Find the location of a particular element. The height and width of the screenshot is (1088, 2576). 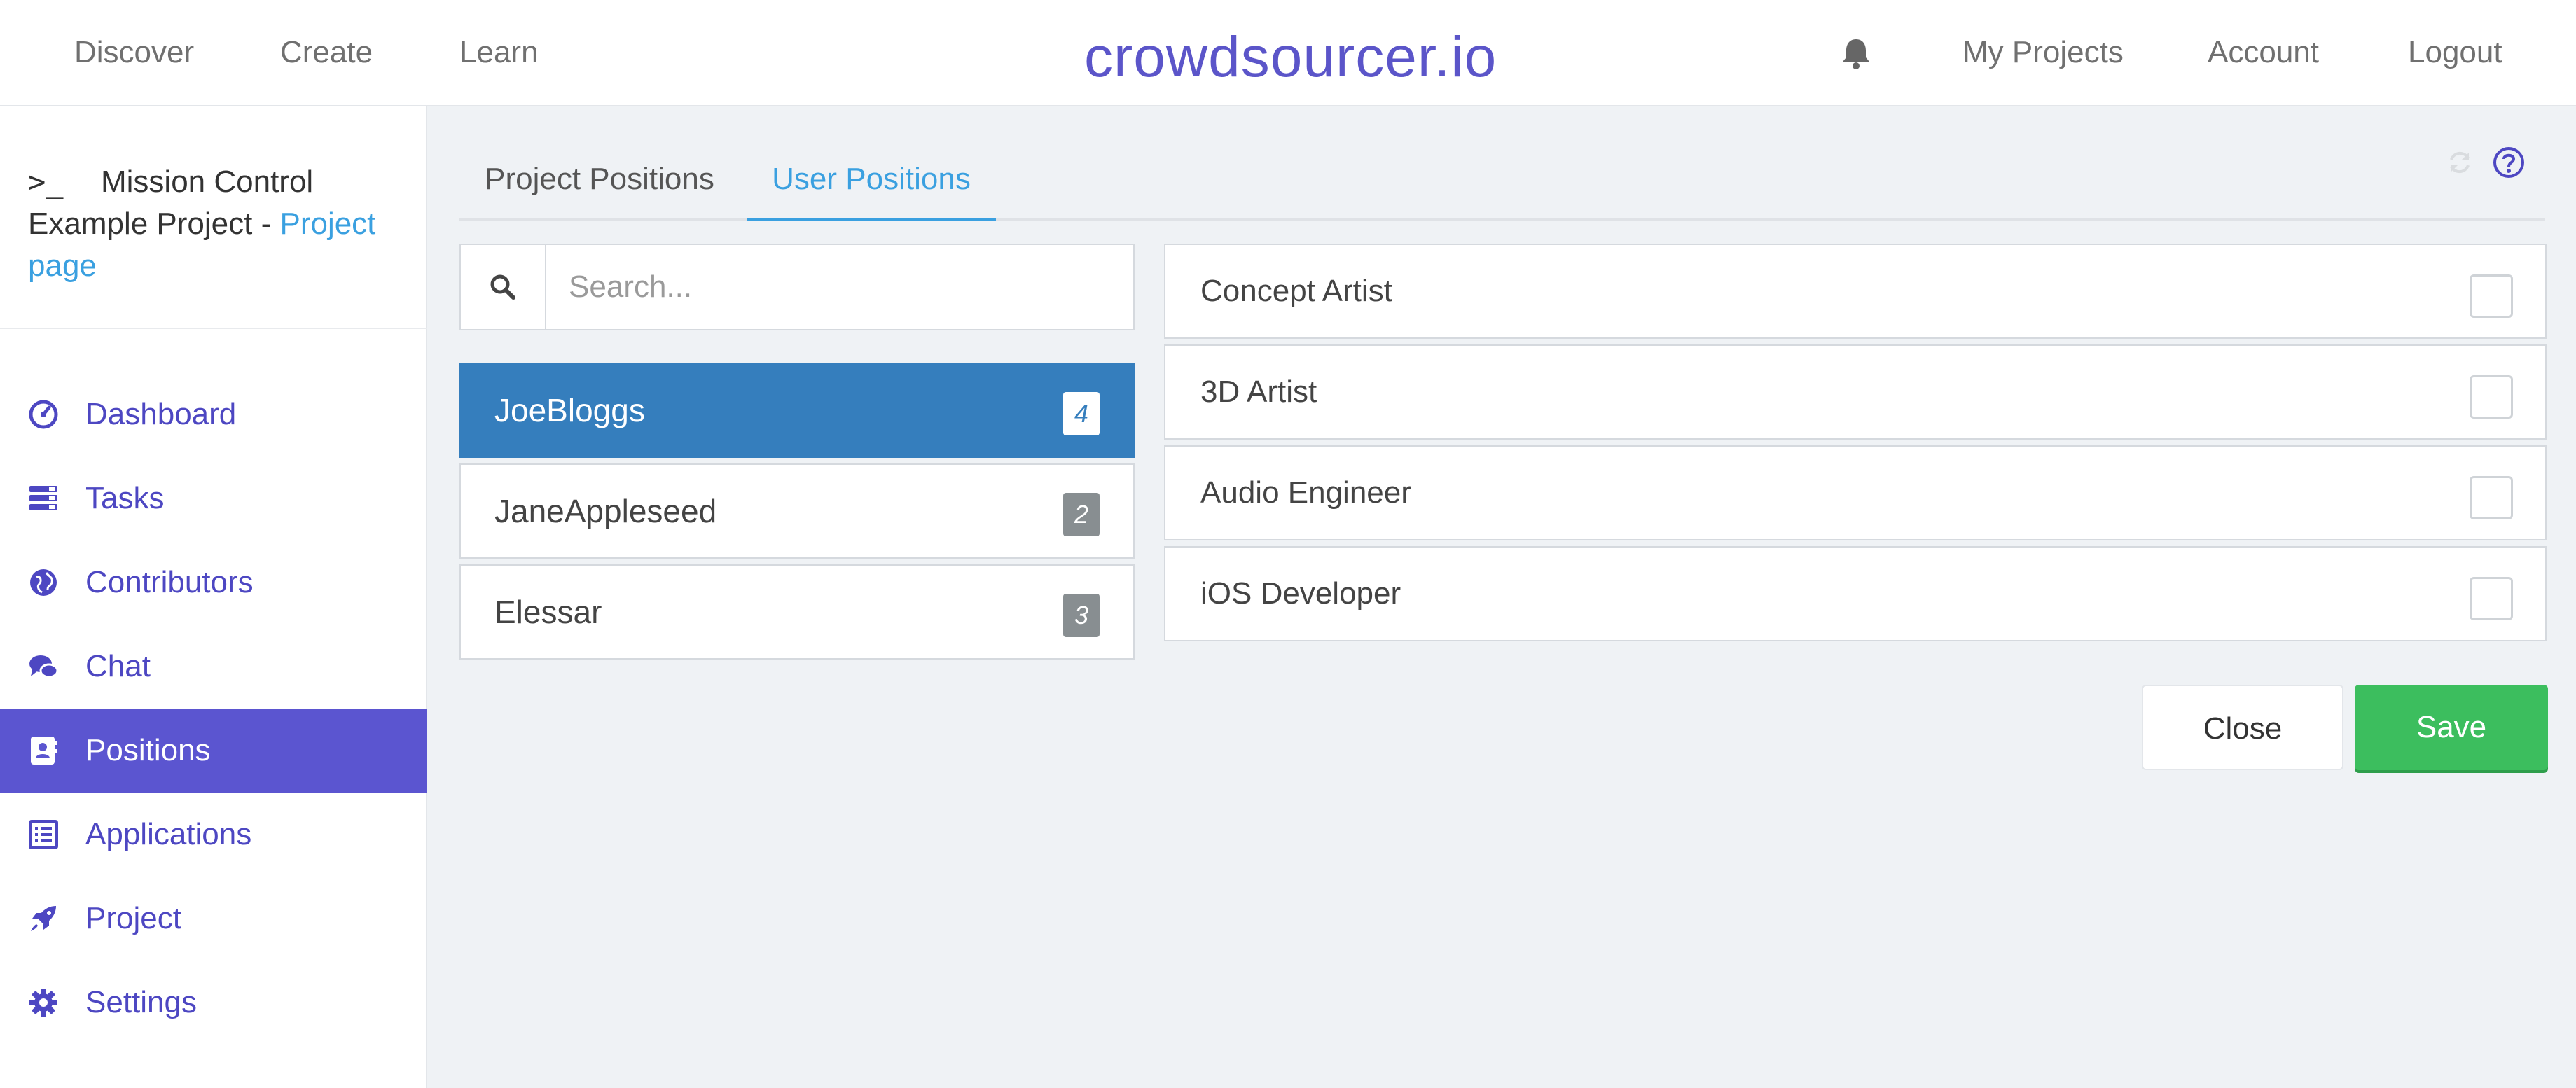

sidebar-item-label: Settings is located at coordinates (141, 1002).